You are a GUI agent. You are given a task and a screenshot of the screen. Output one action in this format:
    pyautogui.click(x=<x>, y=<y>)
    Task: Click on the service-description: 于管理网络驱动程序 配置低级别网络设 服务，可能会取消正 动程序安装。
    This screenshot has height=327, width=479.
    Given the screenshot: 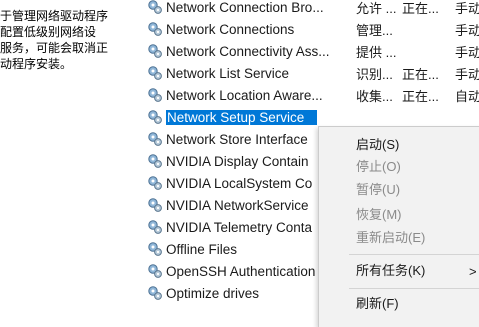 What is the action you would take?
    pyautogui.click(x=70, y=40)
    